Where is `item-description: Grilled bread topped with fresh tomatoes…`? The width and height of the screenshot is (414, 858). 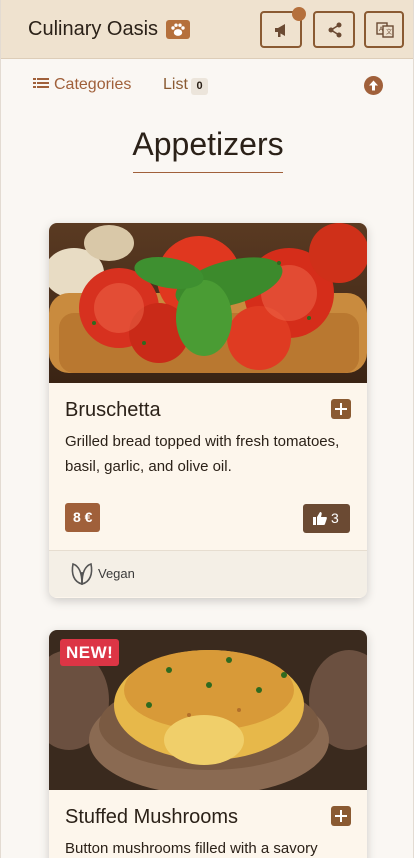 item-description: Grilled bread topped with fresh tomatoes… is located at coordinates (202, 454).